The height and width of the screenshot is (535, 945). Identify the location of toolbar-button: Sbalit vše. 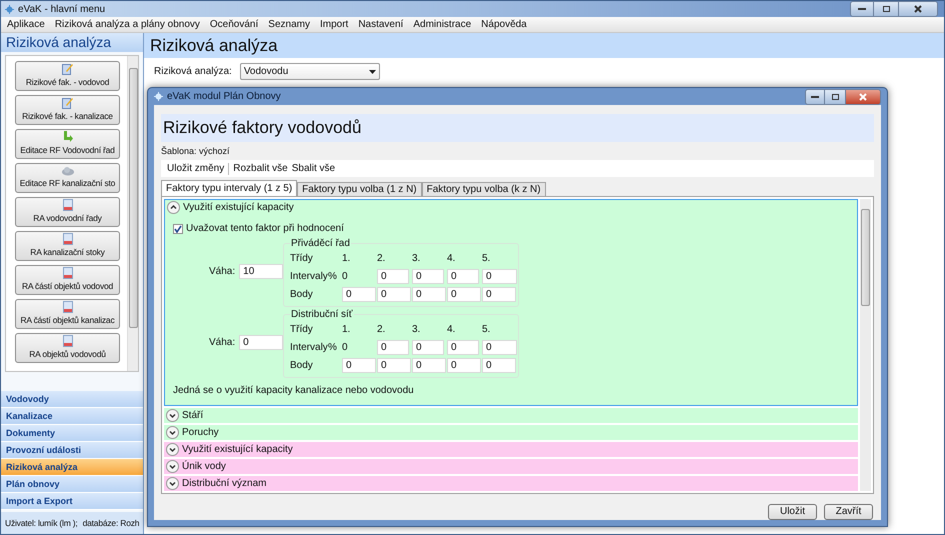
(314, 168).